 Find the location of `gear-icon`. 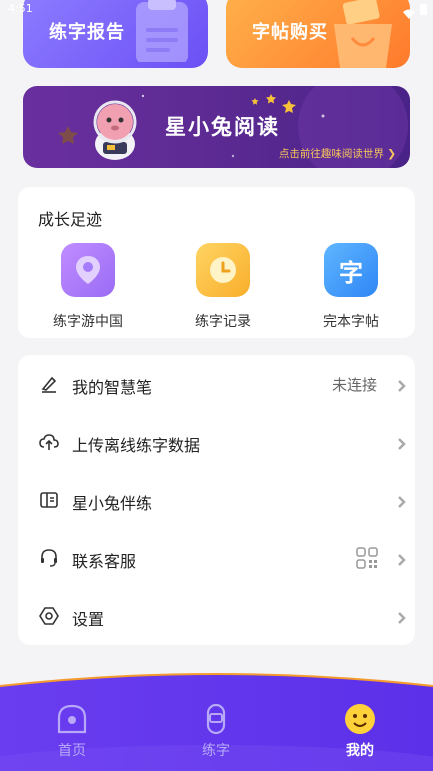

gear-icon is located at coordinates (49, 616).